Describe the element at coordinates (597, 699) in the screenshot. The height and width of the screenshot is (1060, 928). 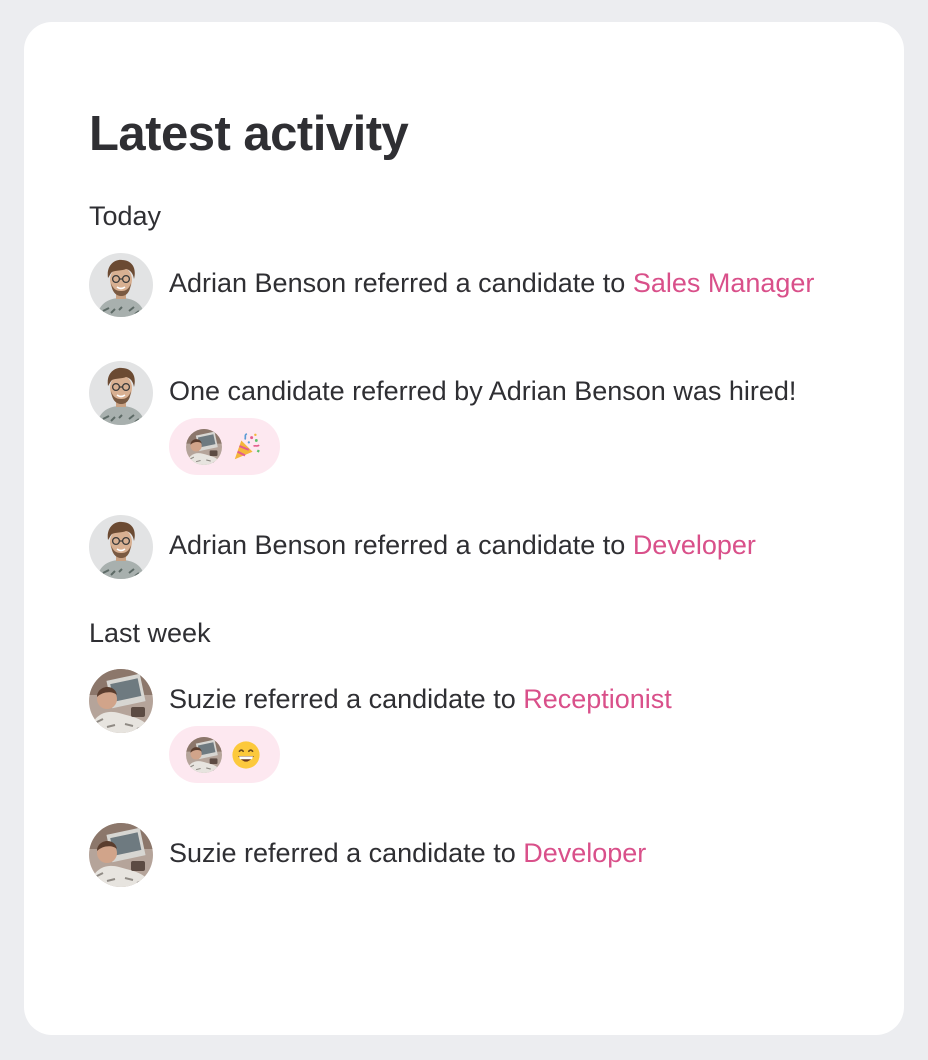
I see `job-link-receptionist: Receptionist` at that location.